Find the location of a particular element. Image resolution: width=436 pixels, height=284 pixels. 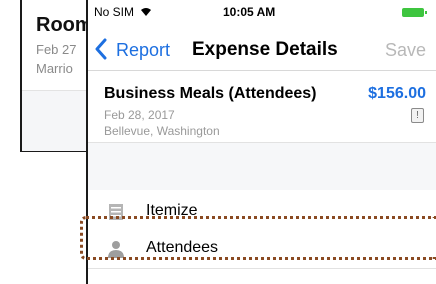

back-button: Report is located at coordinates (143, 50).